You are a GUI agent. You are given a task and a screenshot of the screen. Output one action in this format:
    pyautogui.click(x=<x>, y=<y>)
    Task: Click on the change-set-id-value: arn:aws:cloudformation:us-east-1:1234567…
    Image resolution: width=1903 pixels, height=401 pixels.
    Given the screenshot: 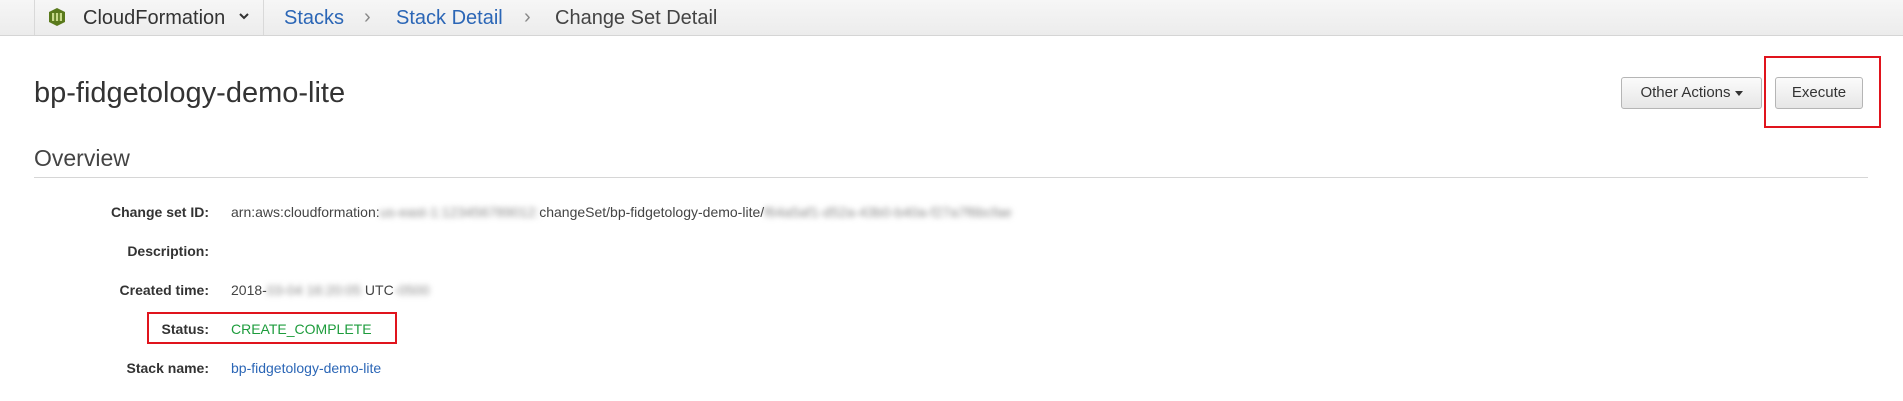 What is the action you would take?
    pyautogui.click(x=621, y=212)
    